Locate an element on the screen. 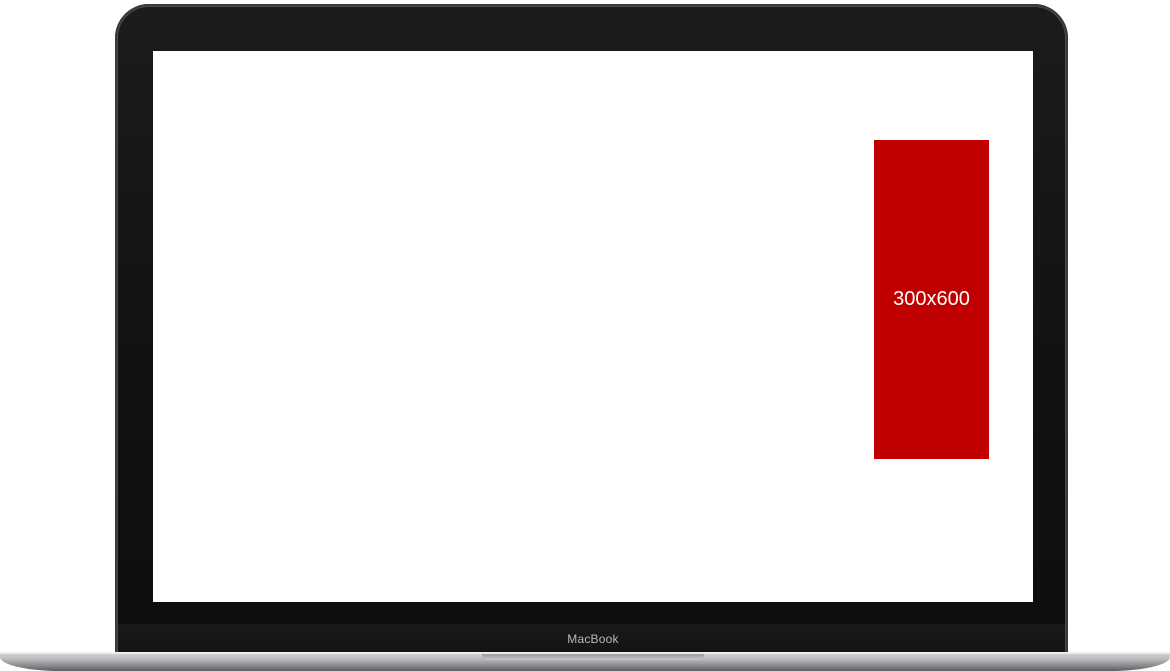 The height and width of the screenshot is (671, 1170). device-brand-label: MacBook is located at coordinates (593, 639).